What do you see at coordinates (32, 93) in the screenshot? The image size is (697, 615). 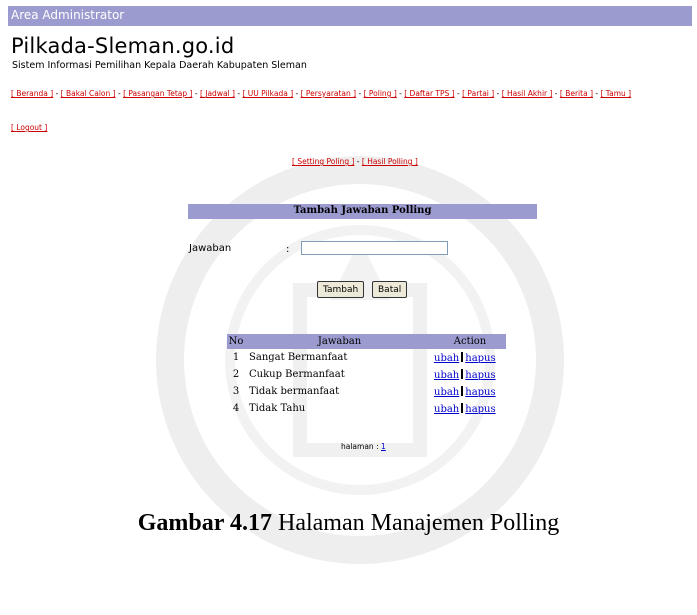 I see `nav-beranda: [ Beranda ]` at bounding box center [32, 93].